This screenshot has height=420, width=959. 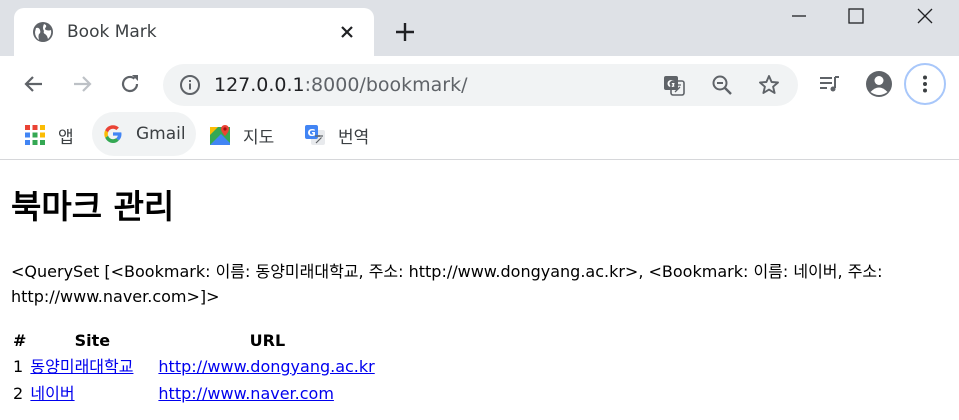 What do you see at coordinates (405, 32) in the screenshot?
I see `new-tab-plus-icon` at bounding box center [405, 32].